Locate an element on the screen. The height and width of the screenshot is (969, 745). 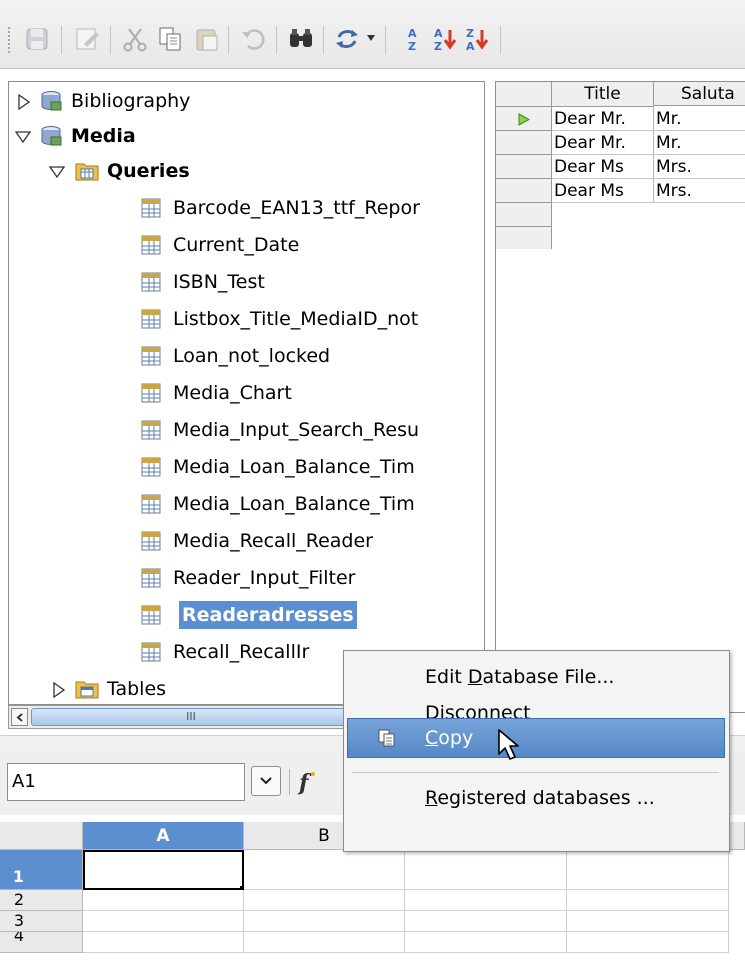
tree-item-label: Barcode_EAN13_ttf_Repor is located at coordinates (296, 208).